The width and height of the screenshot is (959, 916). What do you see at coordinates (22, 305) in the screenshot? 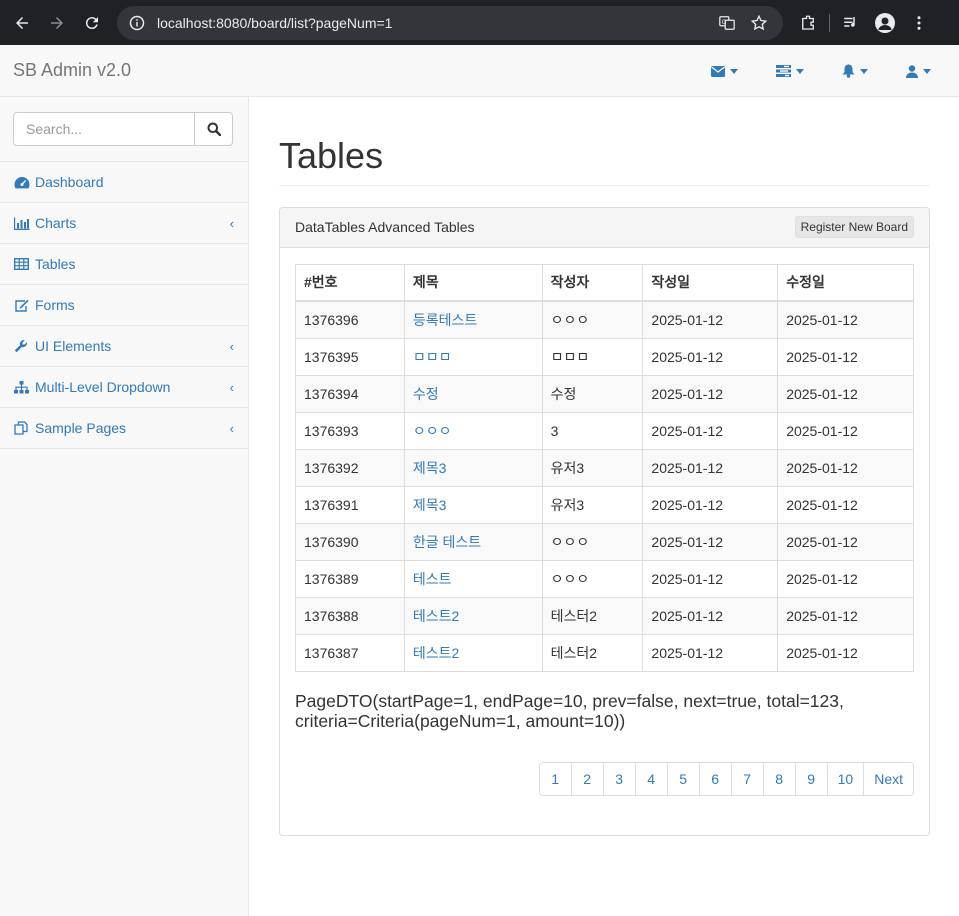
I see `edit-icon` at bounding box center [22, 305].